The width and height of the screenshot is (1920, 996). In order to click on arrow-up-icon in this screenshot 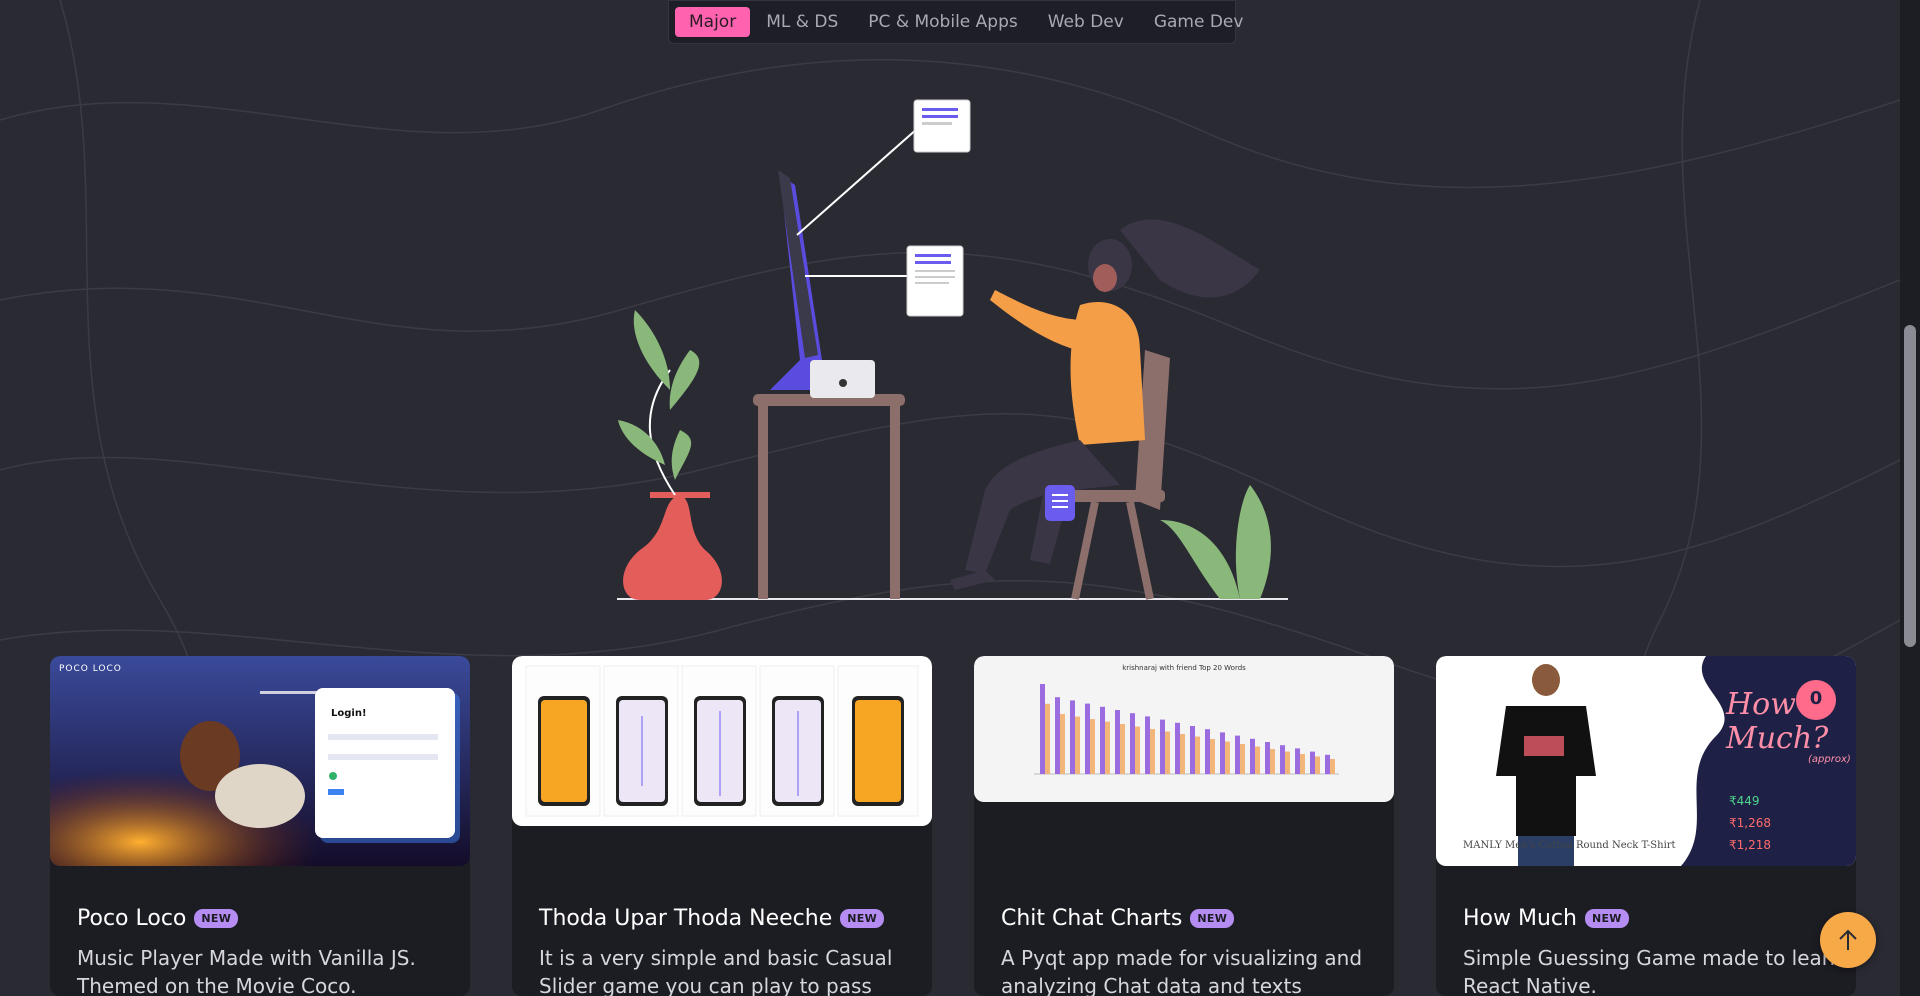, I will do `click(1848, 939)`.